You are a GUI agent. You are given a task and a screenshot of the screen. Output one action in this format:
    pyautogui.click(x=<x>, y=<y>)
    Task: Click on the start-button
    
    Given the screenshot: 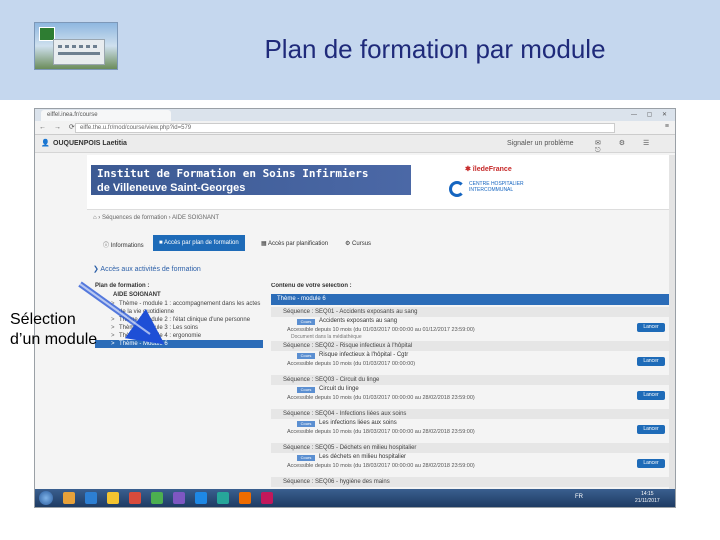 What is the action you would take?
    pyautogui.click(x=46, y=498)
    